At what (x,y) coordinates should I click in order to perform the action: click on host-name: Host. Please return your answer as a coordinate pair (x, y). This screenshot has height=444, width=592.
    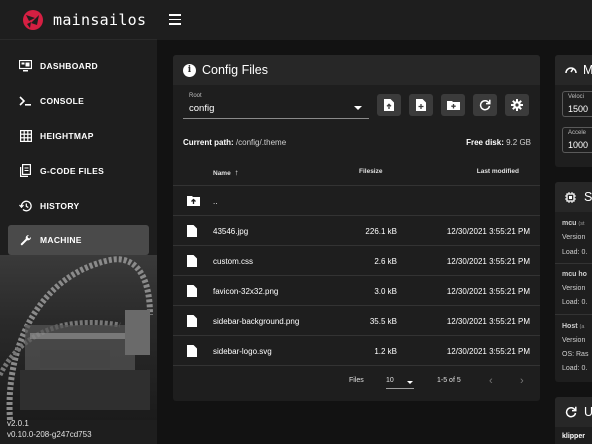
    Looking at the image, I should click on (570, 326).